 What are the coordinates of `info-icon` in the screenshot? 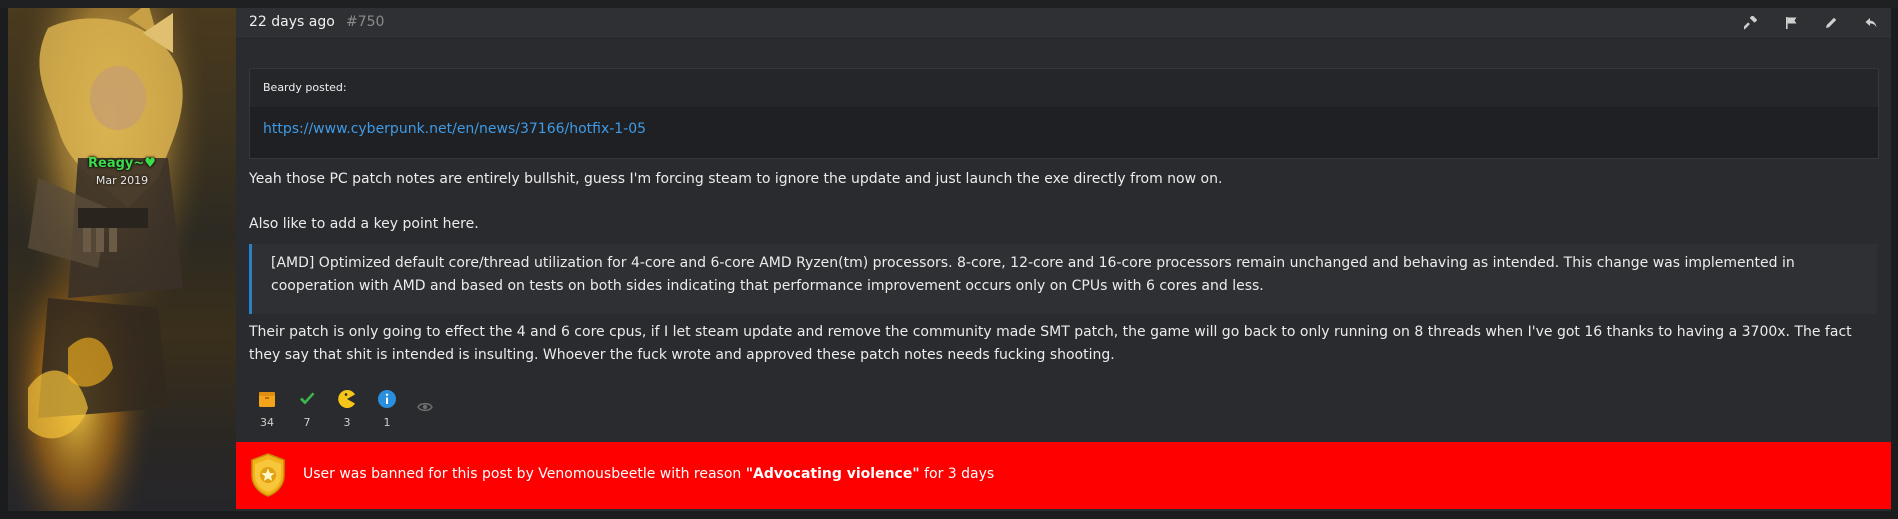 It's located at (387, 399).